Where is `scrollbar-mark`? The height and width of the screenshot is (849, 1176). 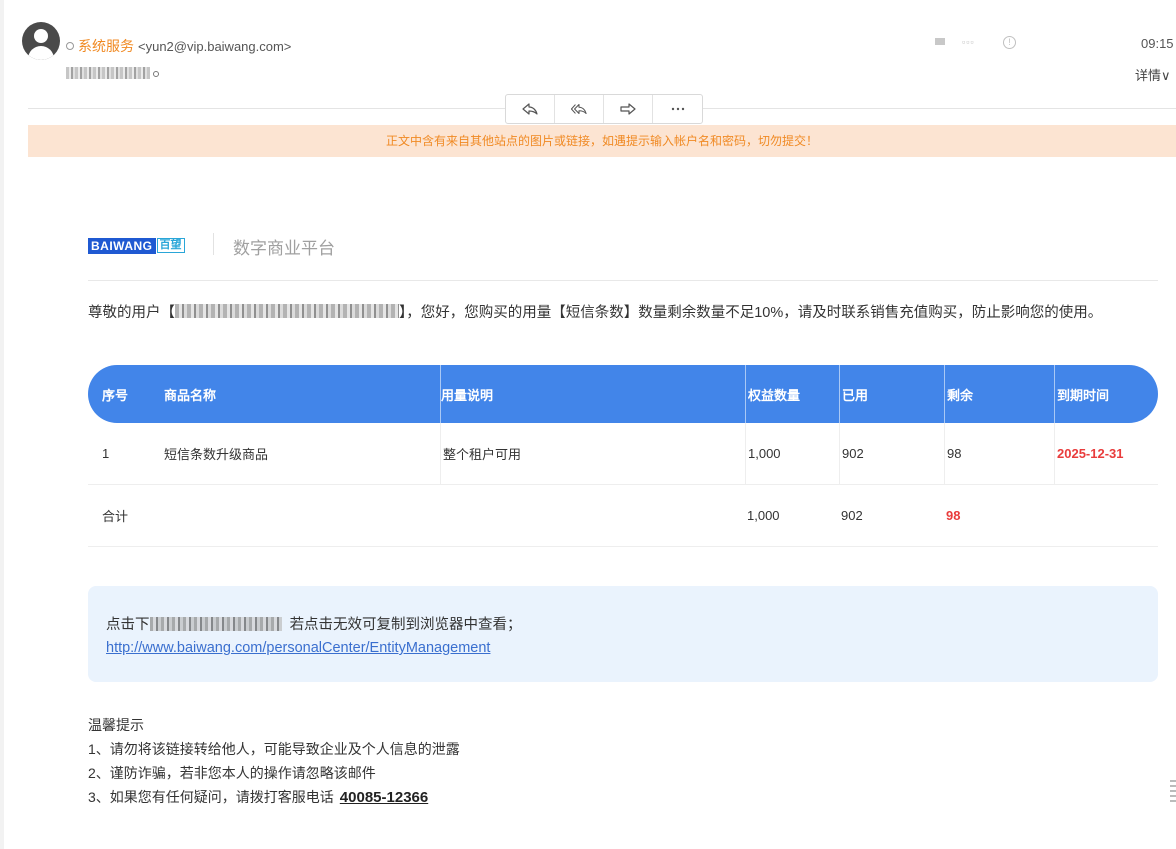 scrollbar-mark is located at coordinates (1173, 792).